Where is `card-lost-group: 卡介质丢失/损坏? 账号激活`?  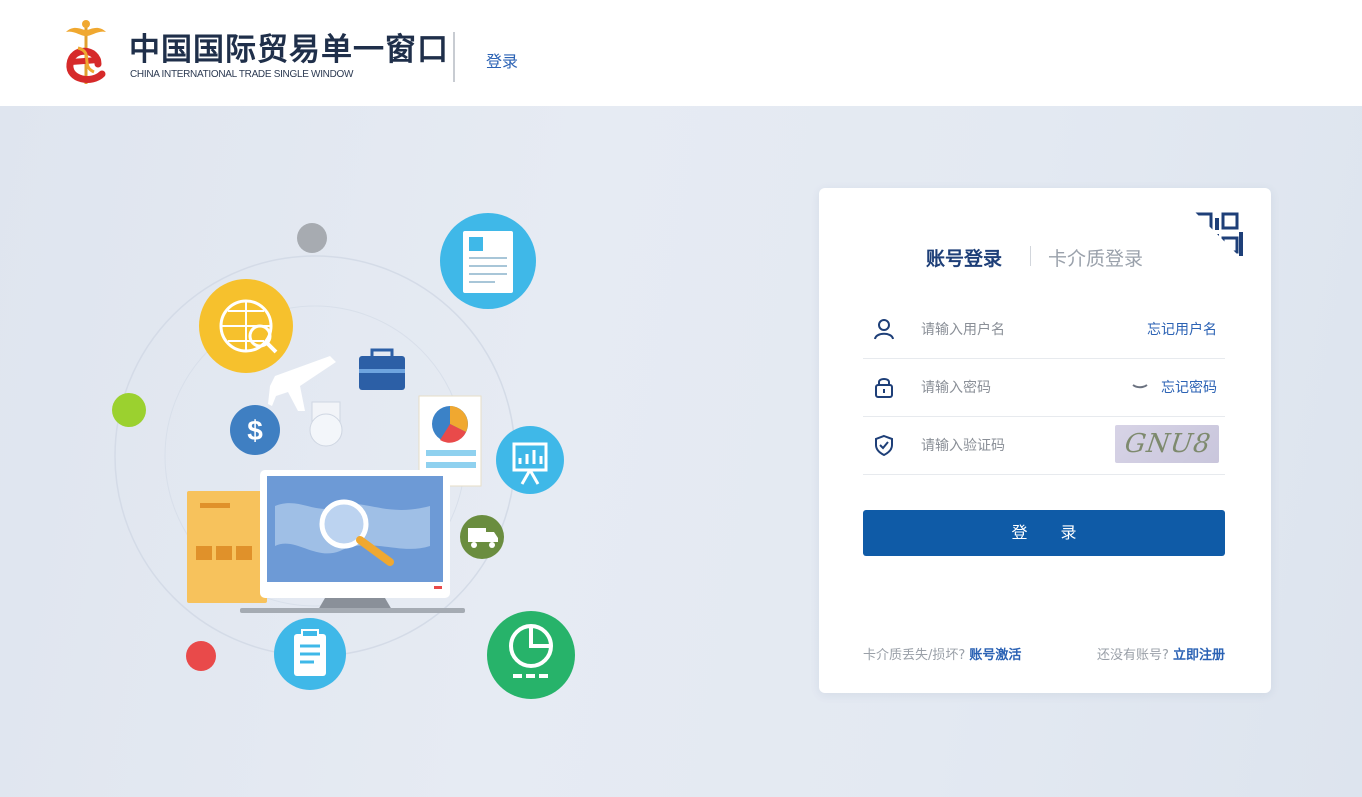
card-lost-group: 卡介质丢失/损坏? 账号激活 is located at coordinates (942, 653).